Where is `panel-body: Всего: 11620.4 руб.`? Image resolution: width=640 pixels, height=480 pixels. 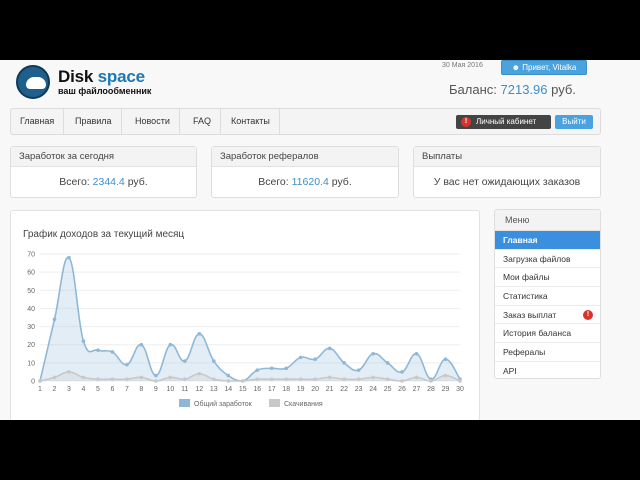 panel-body: Всего: 11620.4 руб. is located at coordinates (305, 182).